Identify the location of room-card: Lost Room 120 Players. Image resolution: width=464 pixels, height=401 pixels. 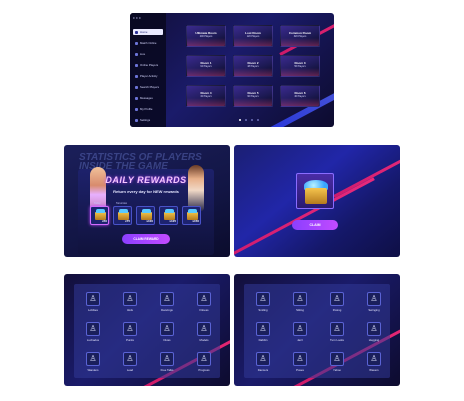
(253, 36).